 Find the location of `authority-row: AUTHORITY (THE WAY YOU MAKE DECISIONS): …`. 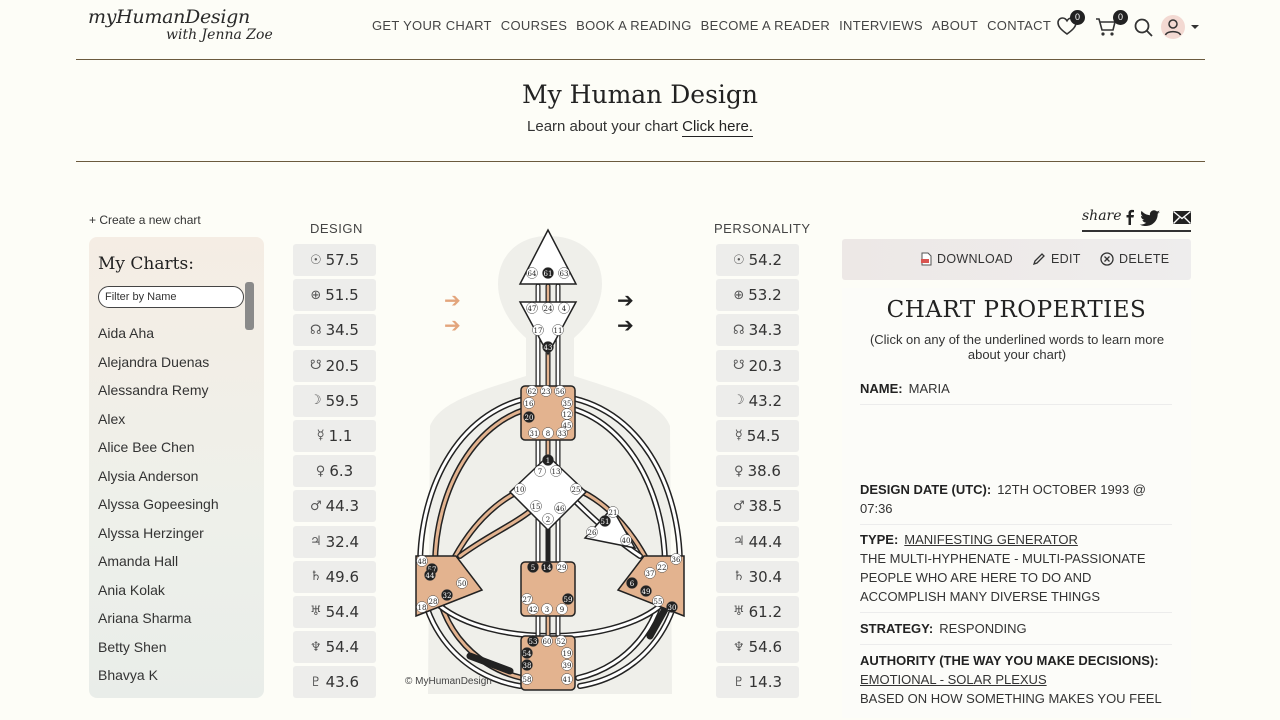

authority-row: AUTHORITY (THE WAY YOU MAKE DECISIONS): … is located at coordinates (1016, 679).